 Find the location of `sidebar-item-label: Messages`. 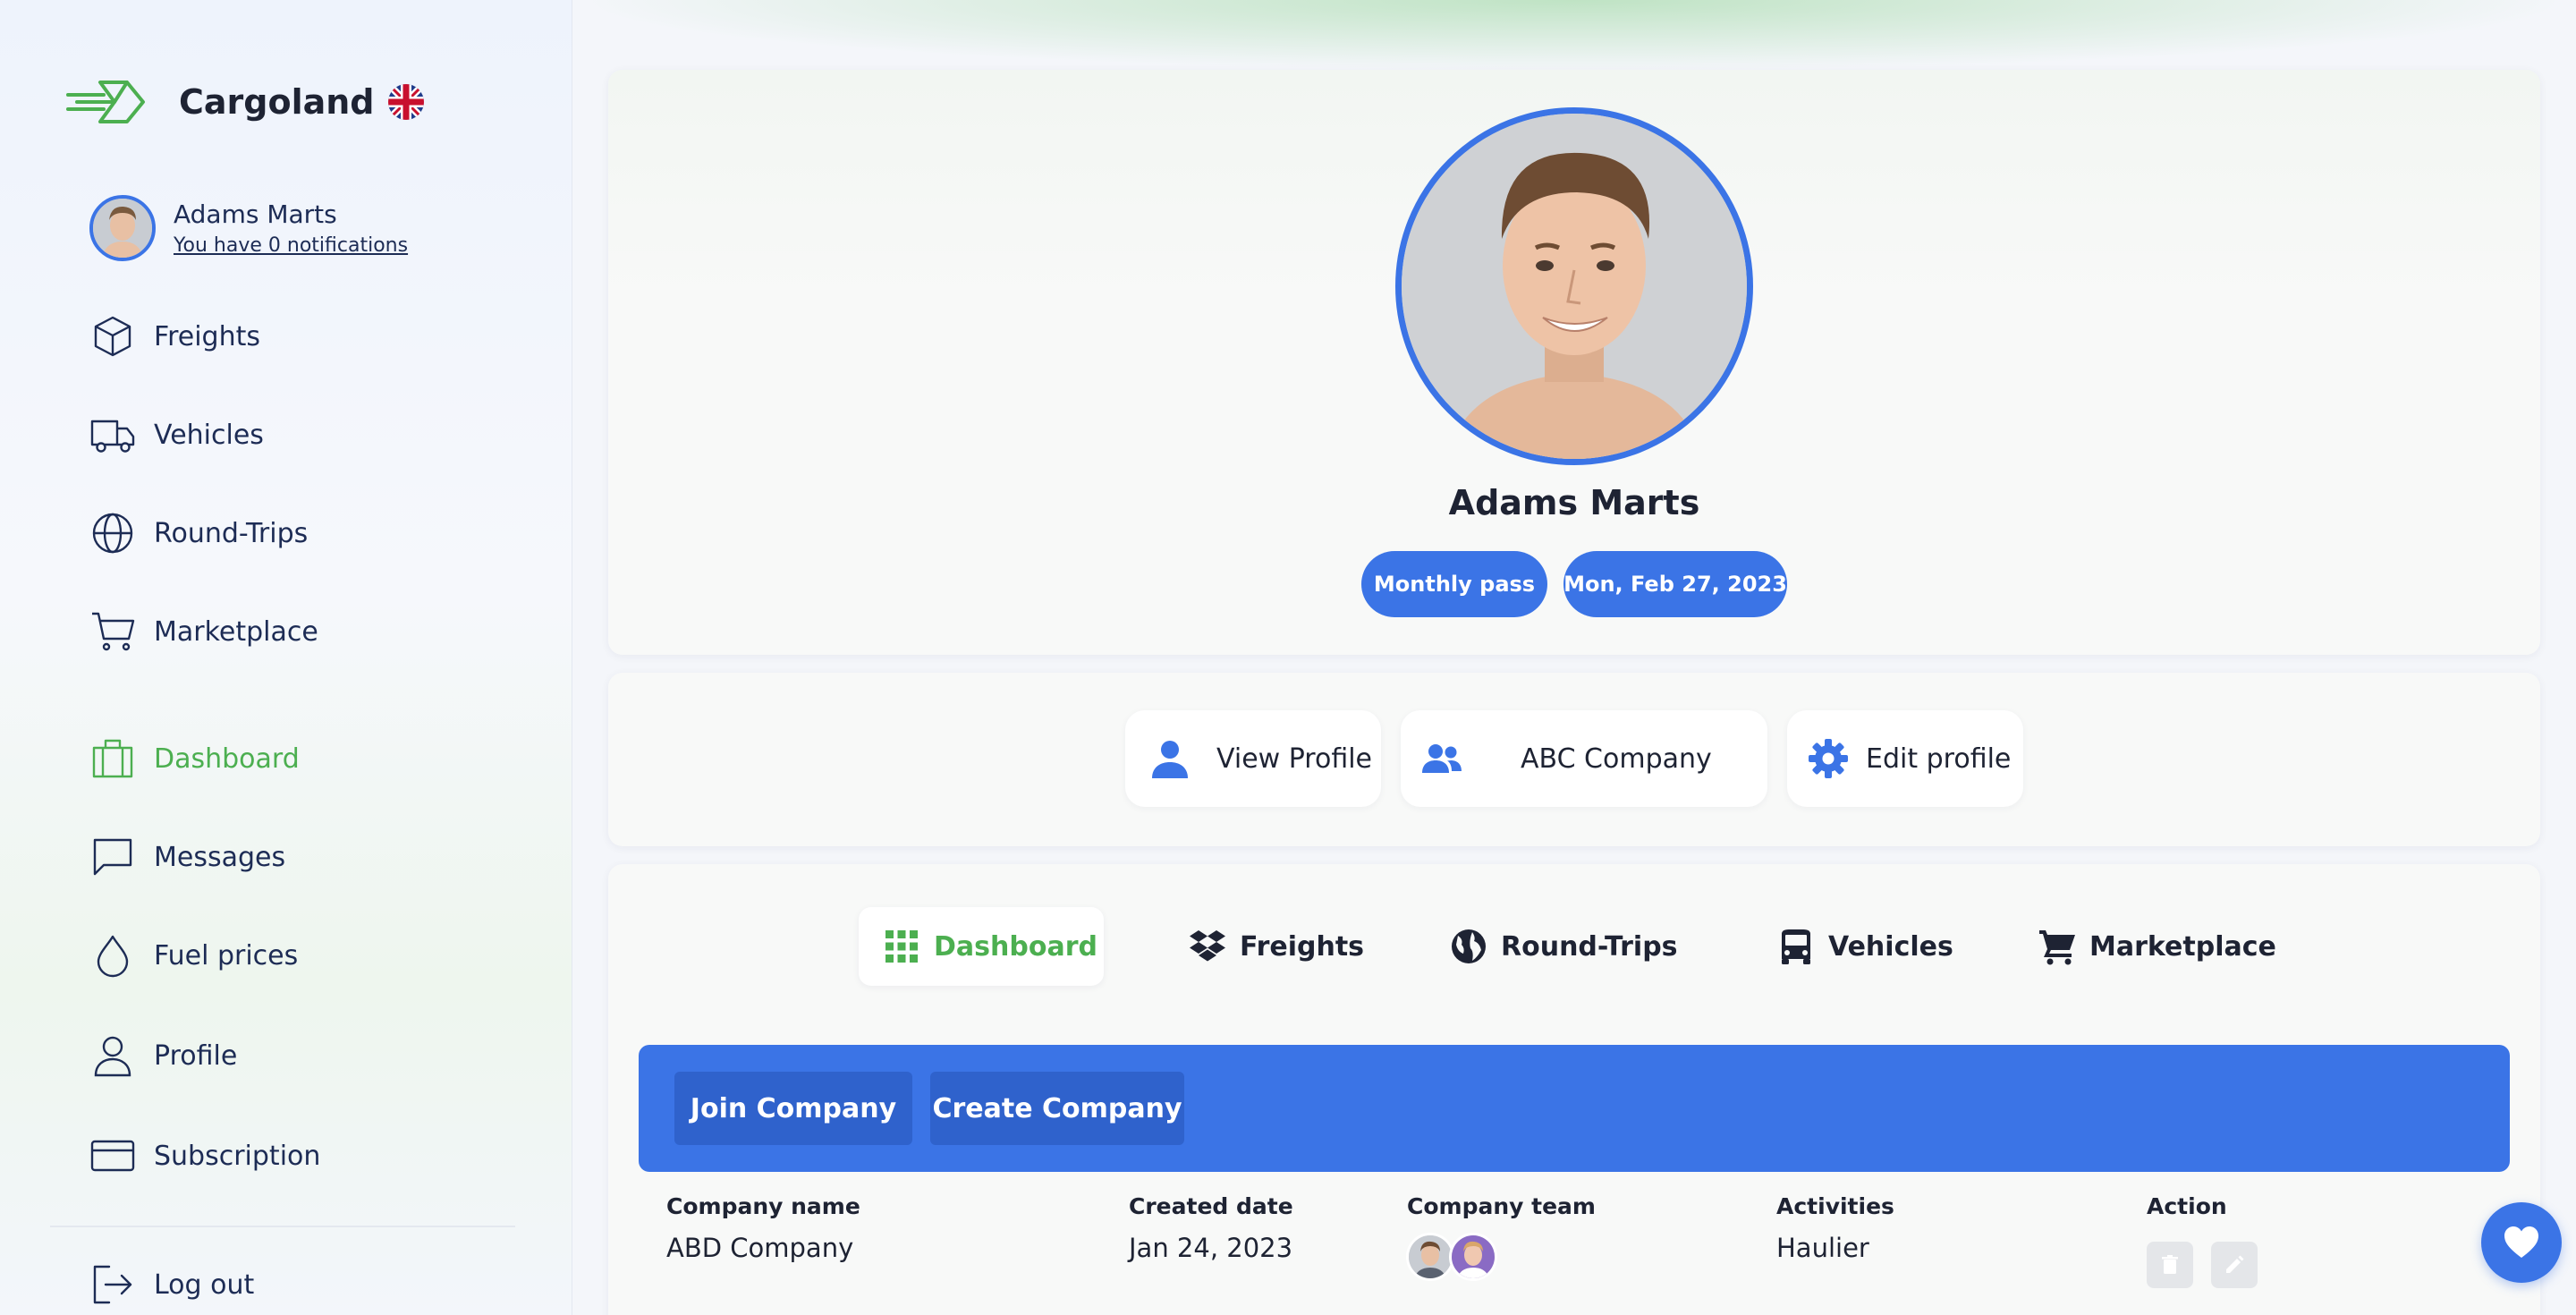

sidebar-item-label: Messages is located at coordinates (220, 857).